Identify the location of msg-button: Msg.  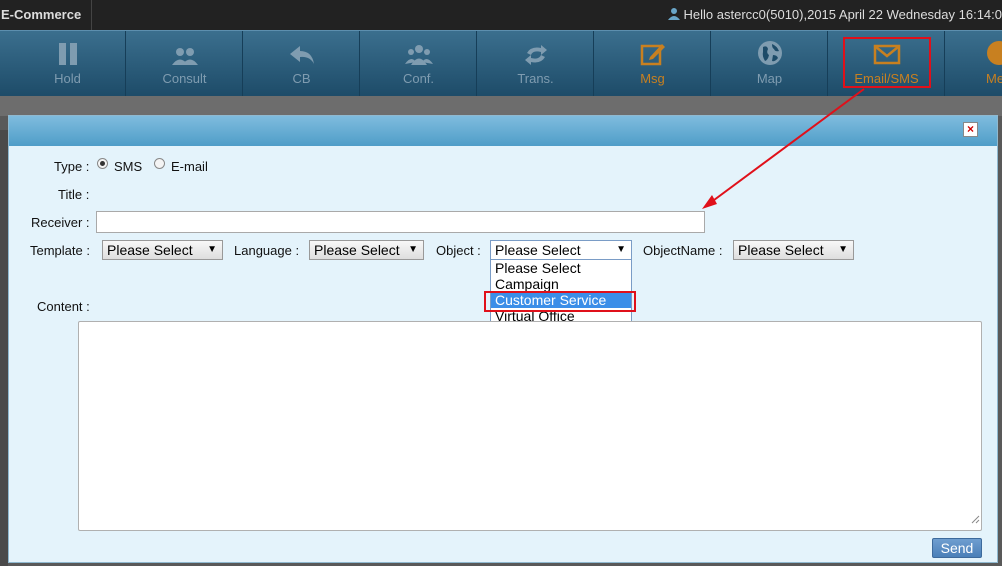
(653, 64).